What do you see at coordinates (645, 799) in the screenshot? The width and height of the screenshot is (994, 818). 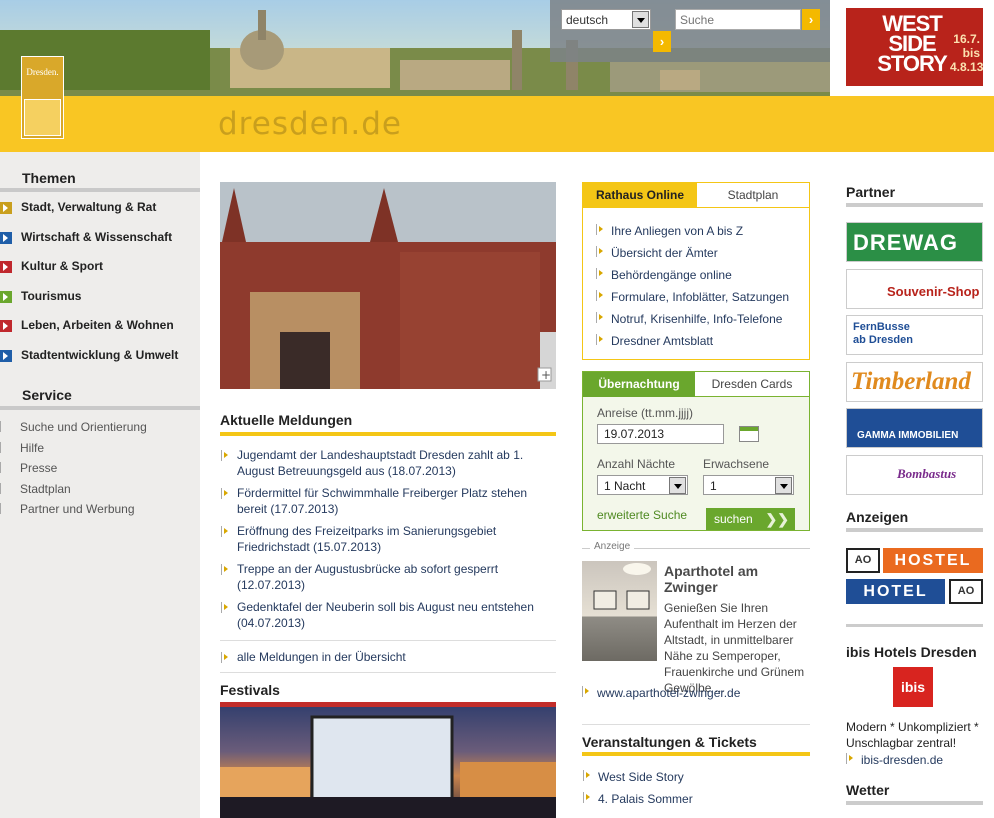 I see `event-label: 4. Palais Sommer` at bounding box center [645, 799].